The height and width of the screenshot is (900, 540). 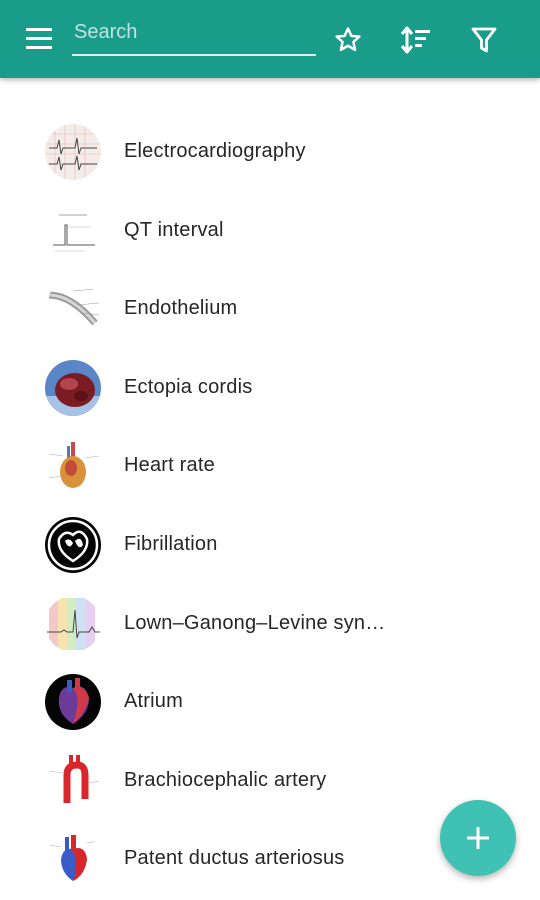 What do you see at coordinates (169, 465) in the screenshot?
I see `article-title: Heart rate` at bounding box center [169, 465].